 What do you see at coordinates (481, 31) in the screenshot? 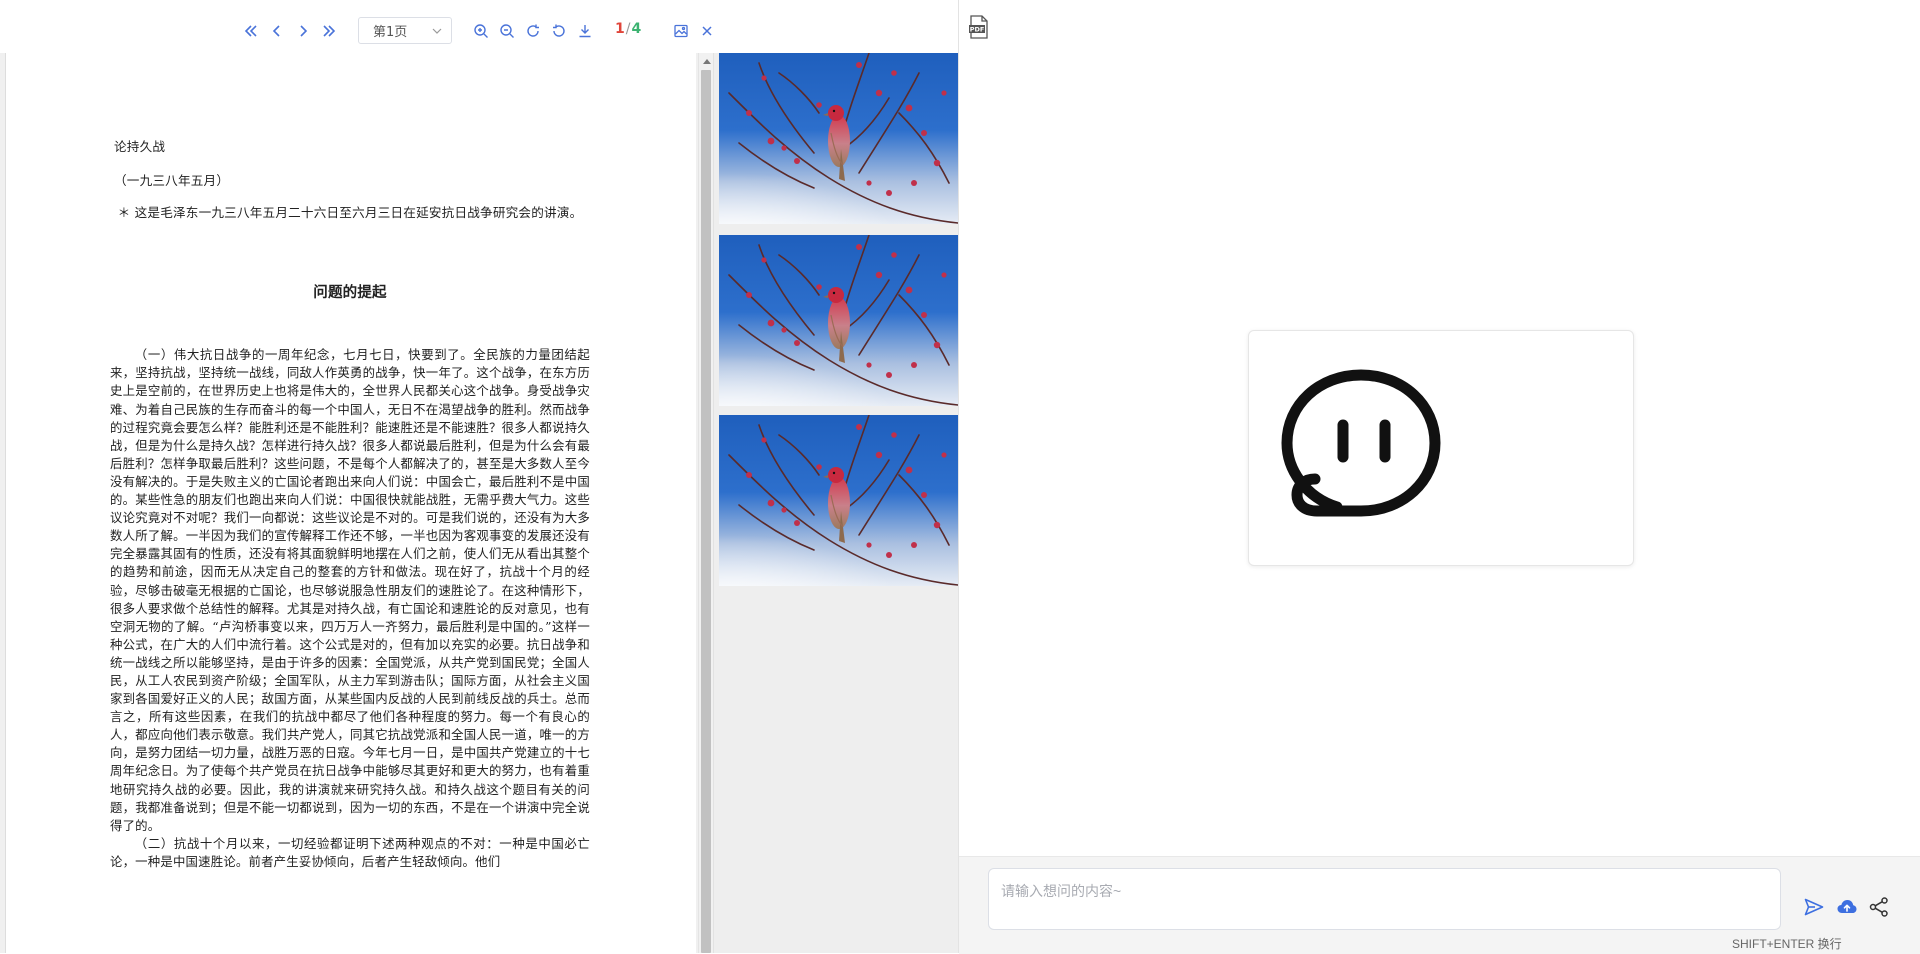
I see `zoom-in-icon` at bounding box center [481, 31].